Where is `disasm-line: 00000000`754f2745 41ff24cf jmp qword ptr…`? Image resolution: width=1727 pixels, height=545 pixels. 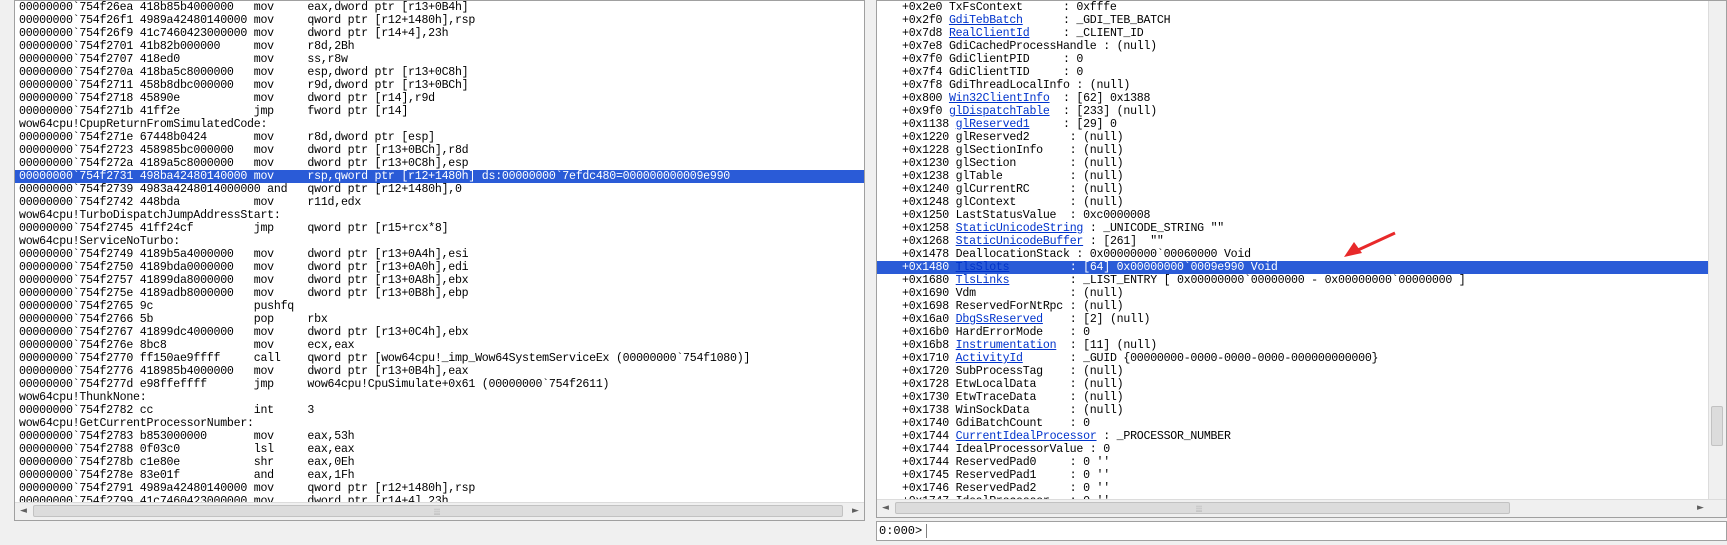 disasm-line: 00000000`754f2745 41ff24cf jmp qword ptr… is located at coordinates (439, 228).